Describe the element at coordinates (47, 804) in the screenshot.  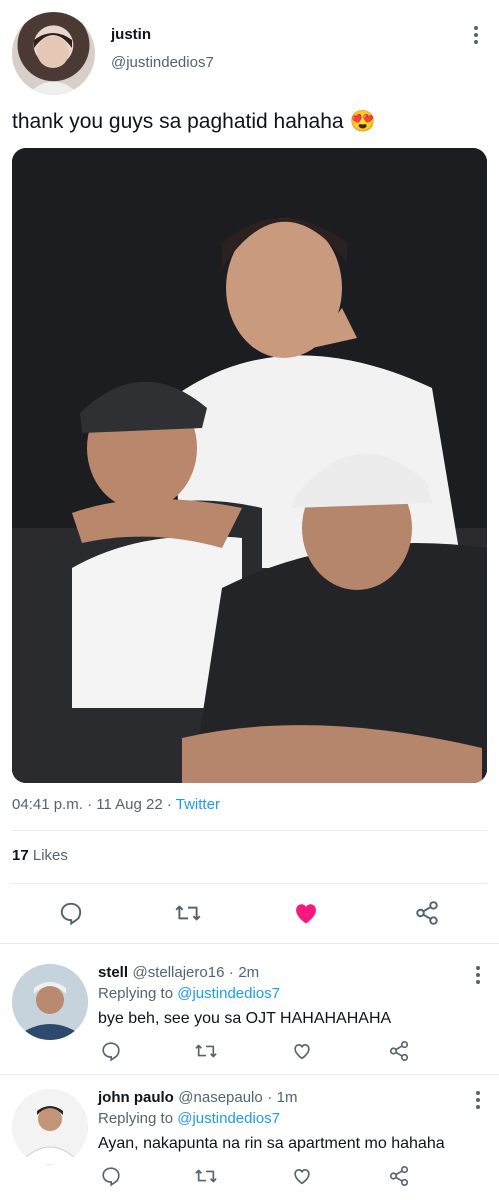
I see `tweet-time: 04:41 p.m.` at that location.